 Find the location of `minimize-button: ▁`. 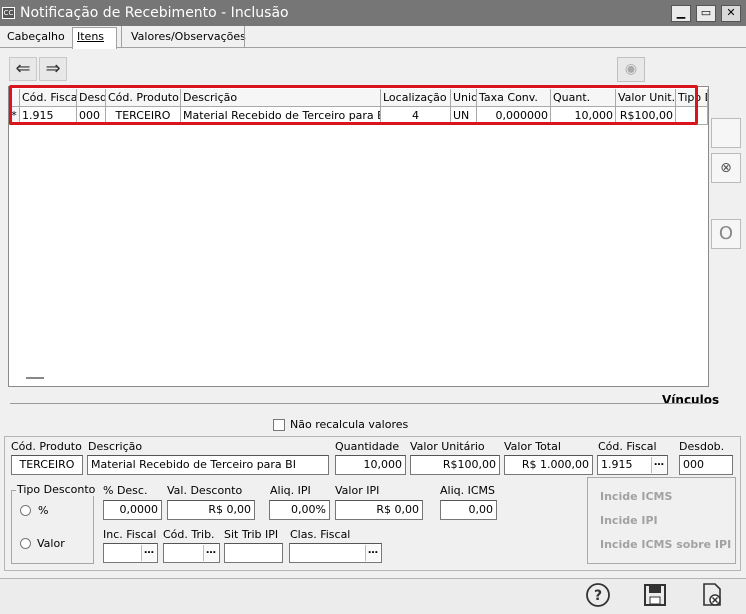

minimize-button: ▁ is located at coordinates (681, 13).